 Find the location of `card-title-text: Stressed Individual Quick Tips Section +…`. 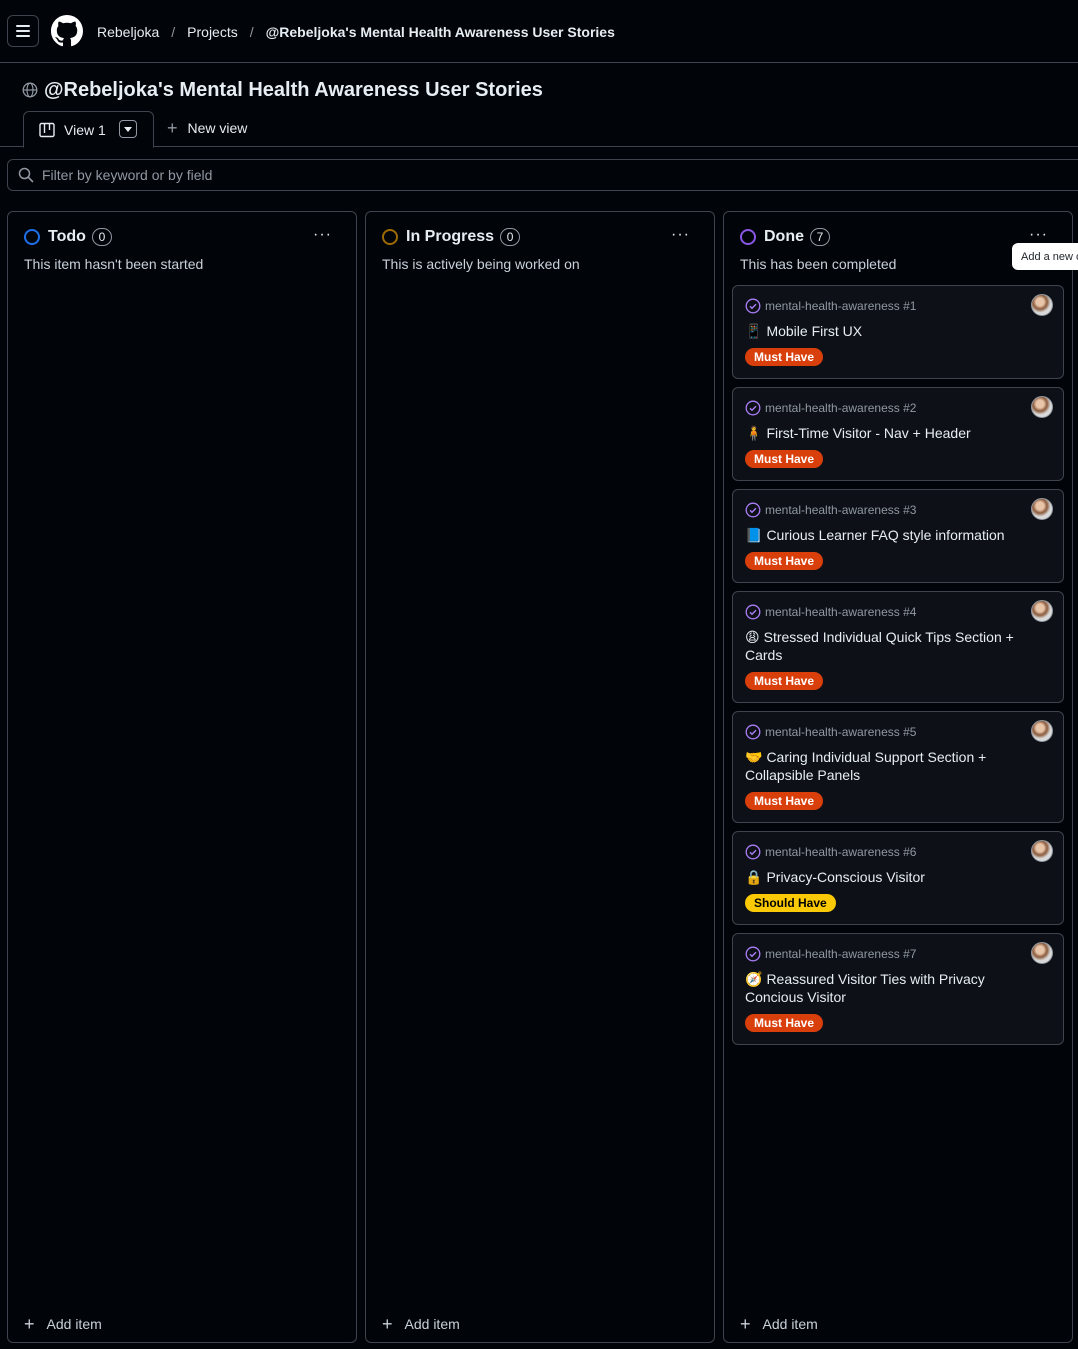

card-title-text: Stressed Individual Quick Tips Section +… is located at coordinates (879, 646).